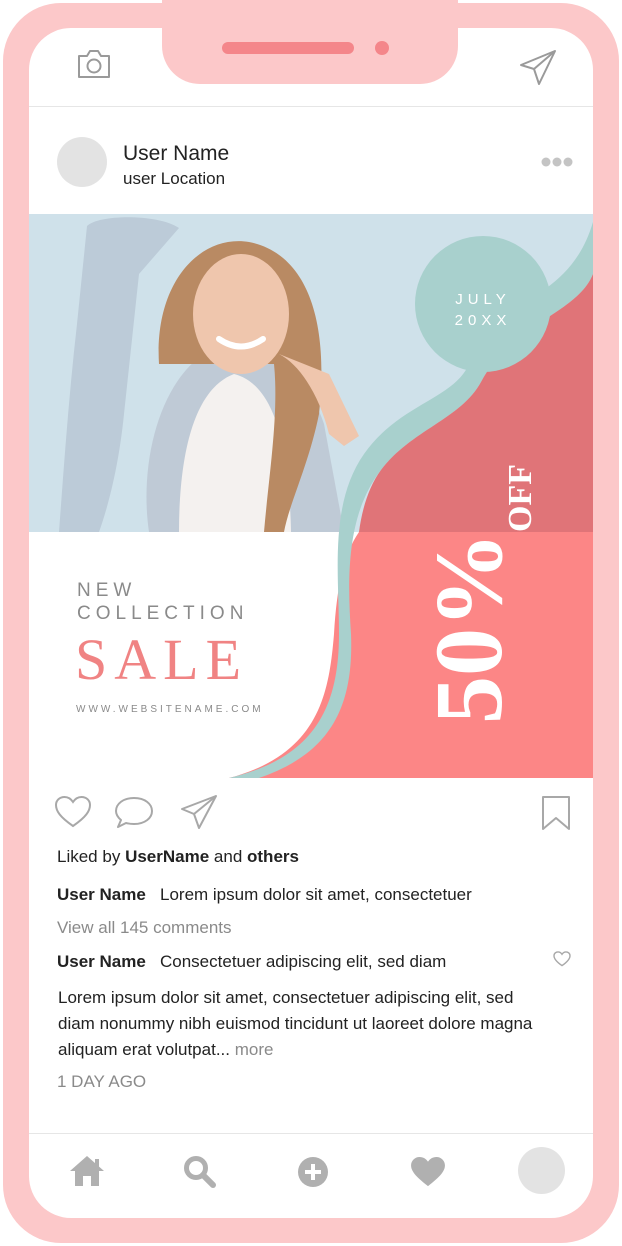 This screenshot has height=1246, width=622. I want to click on post-user-location: user Location, so click(174, 179).